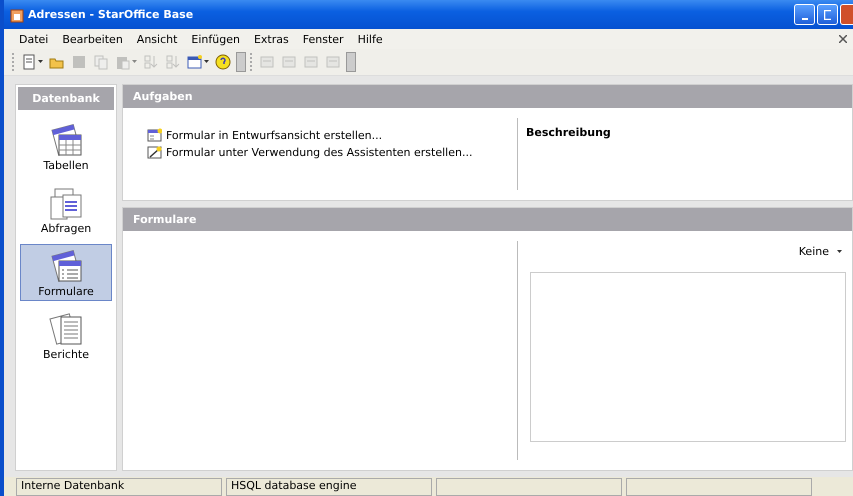  I want to click on preview-dropdown: Keine, so click(822, 251).